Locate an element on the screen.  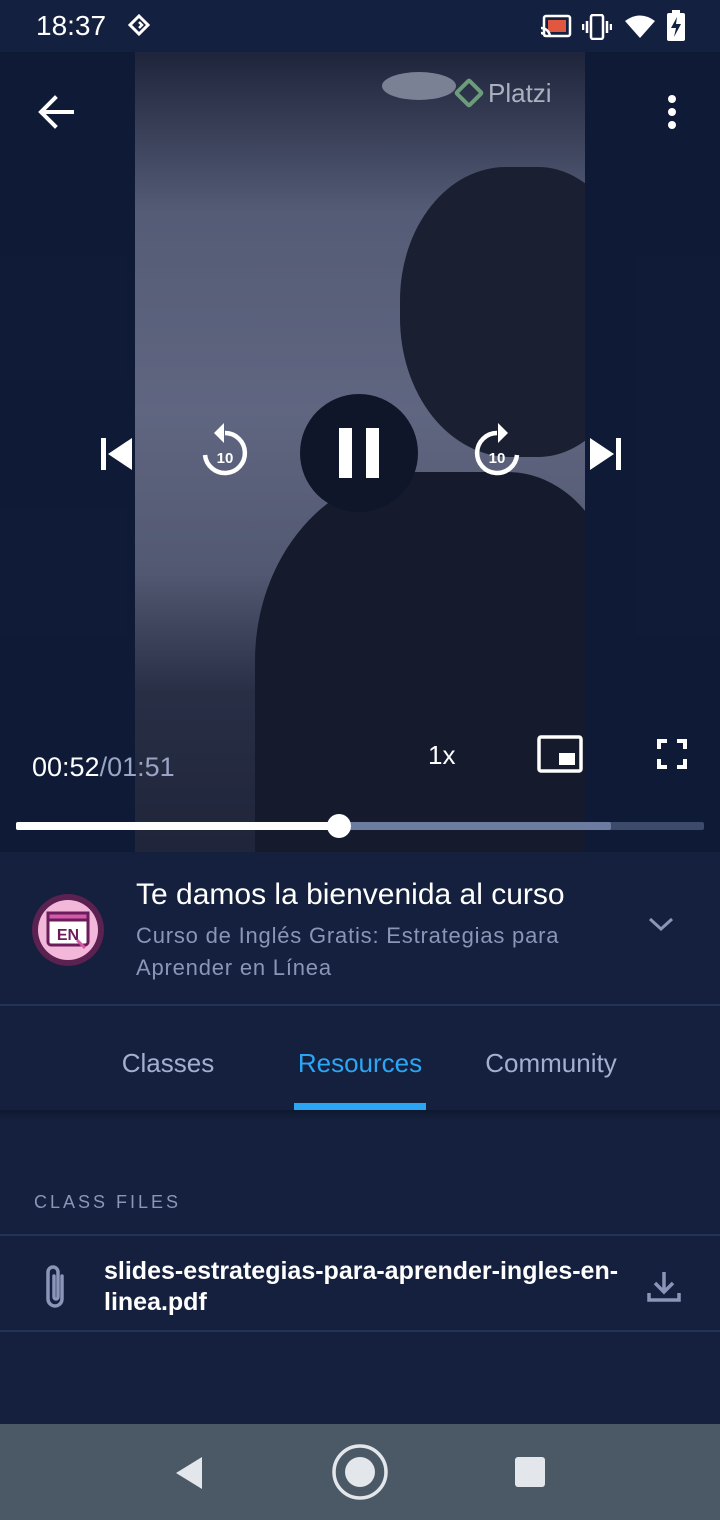
arrow-left-icon is located at coordinates (56, 112).